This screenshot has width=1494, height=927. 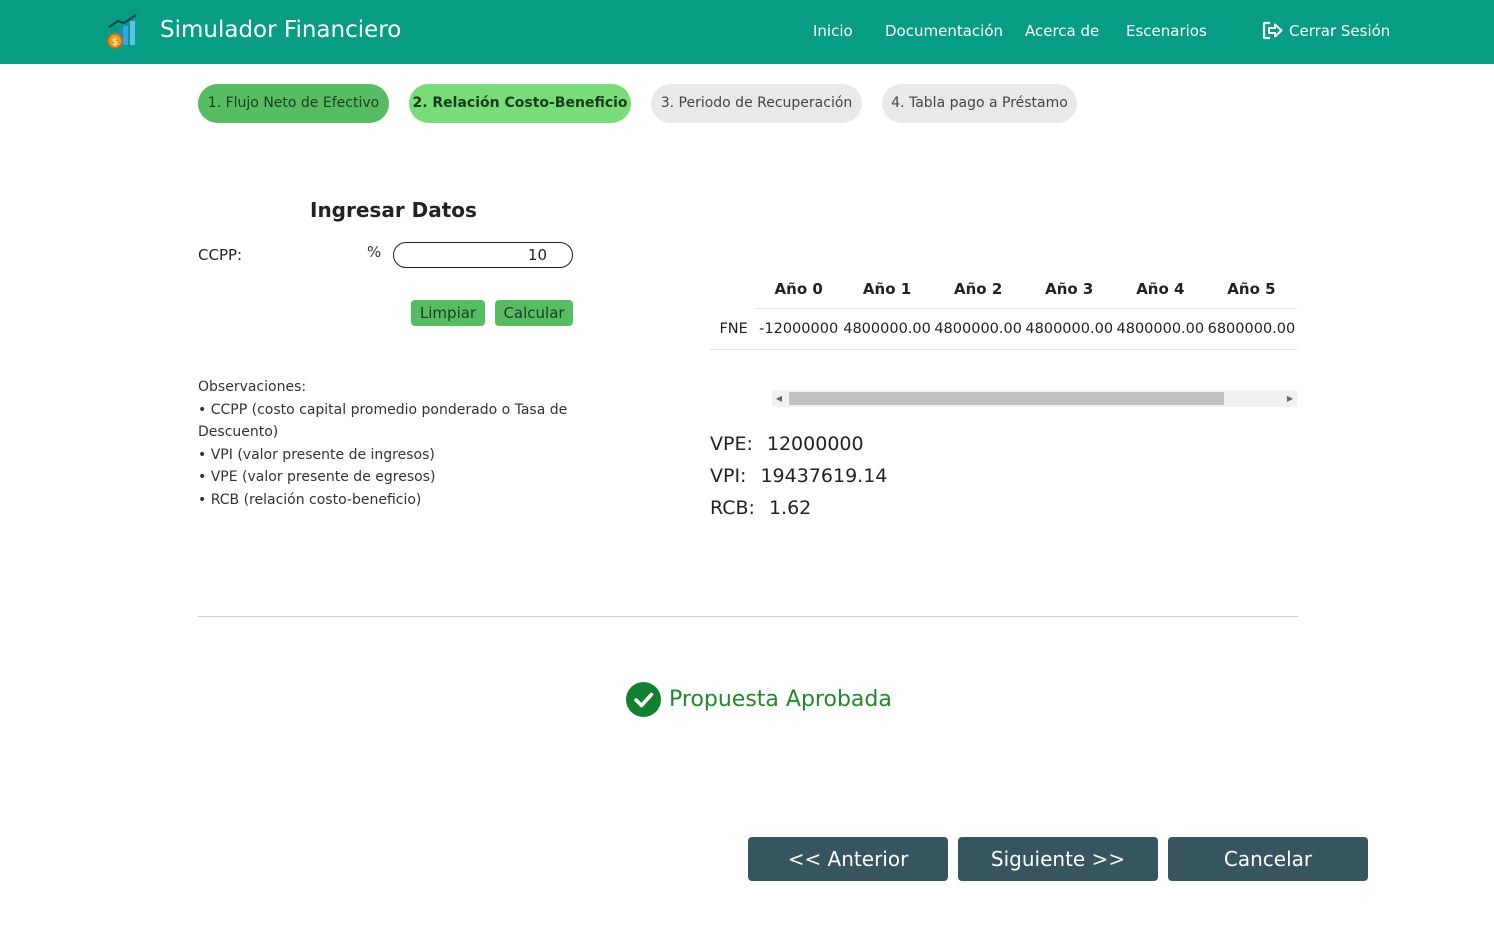 I want to click on step-tabla-prestamo: 4. Tabla pago a Préstamo, so click(x=979, y=103).